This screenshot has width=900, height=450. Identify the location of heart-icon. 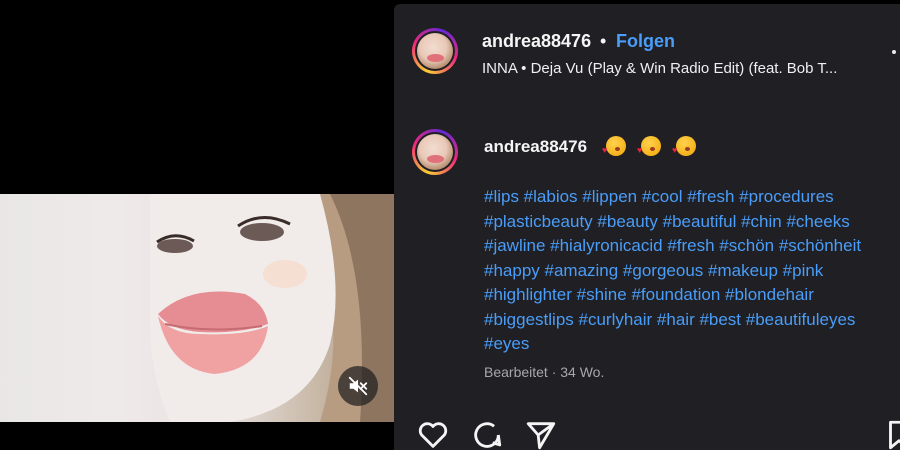
(433, 434).